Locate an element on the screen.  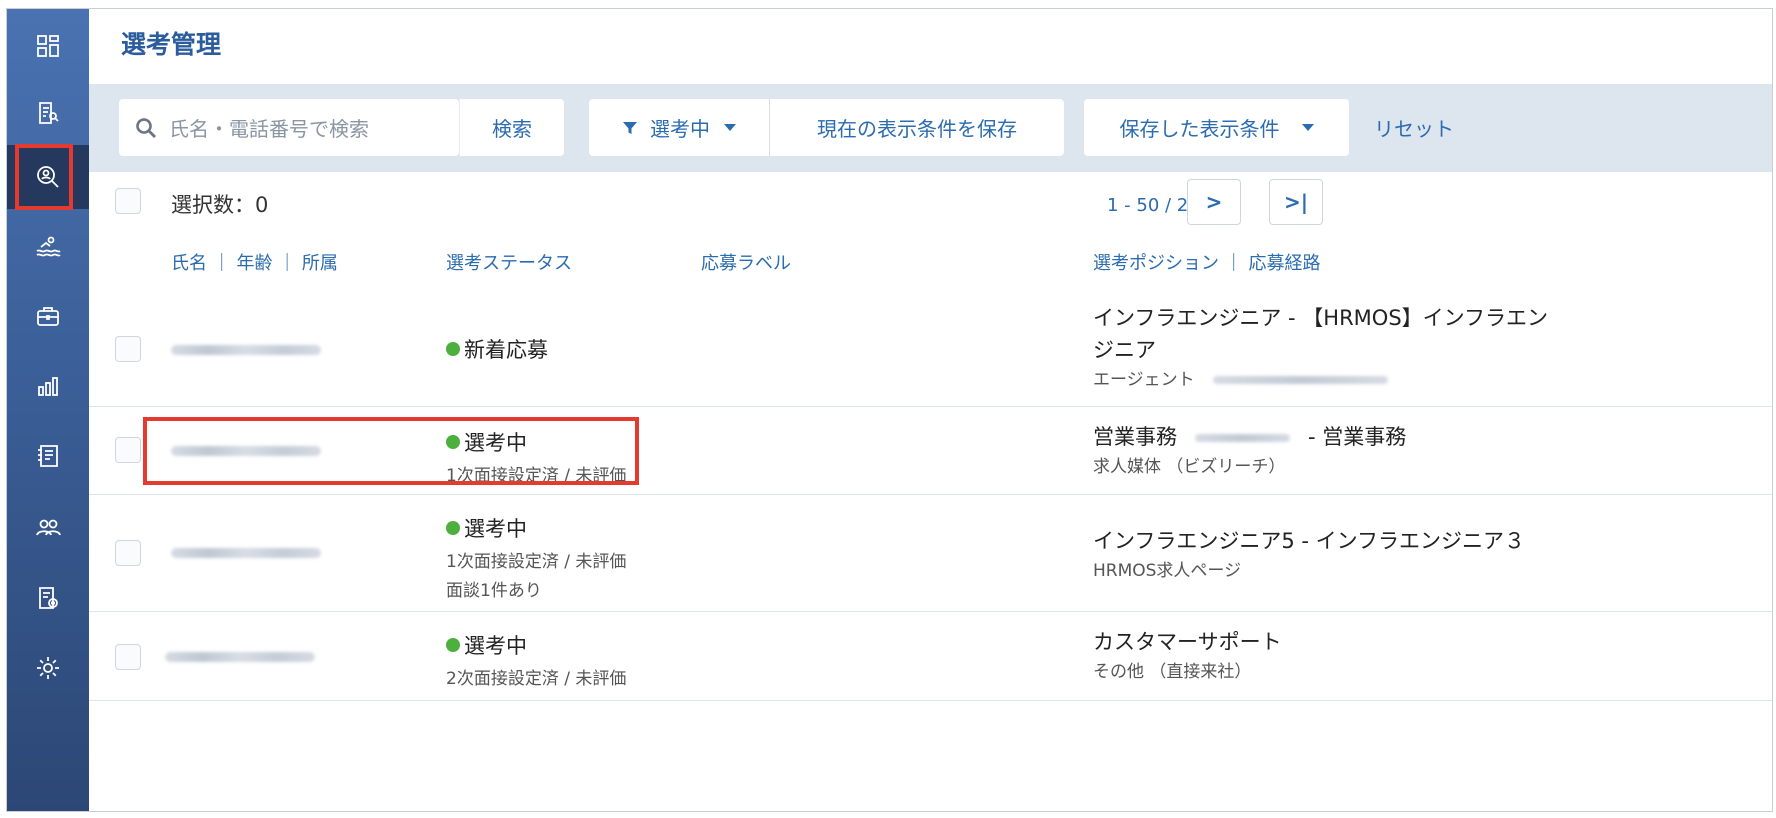
route-text: エージェント is located at coordinates (1320, 380).